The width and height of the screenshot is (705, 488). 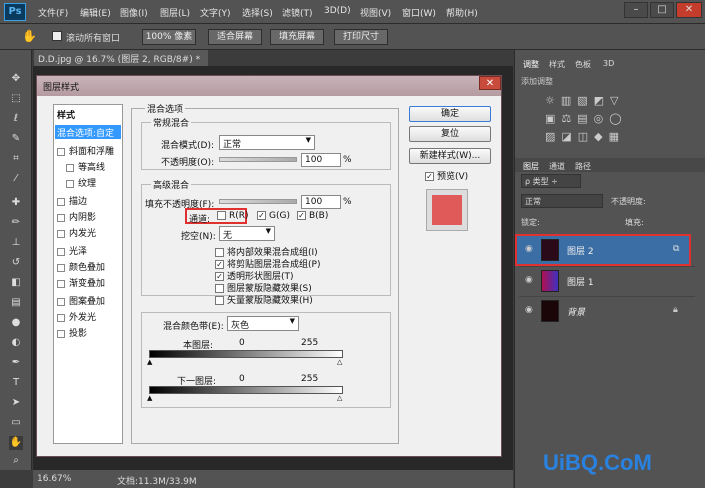 I want to click on menu-image: 图像(I), so click(x=134, y=12).